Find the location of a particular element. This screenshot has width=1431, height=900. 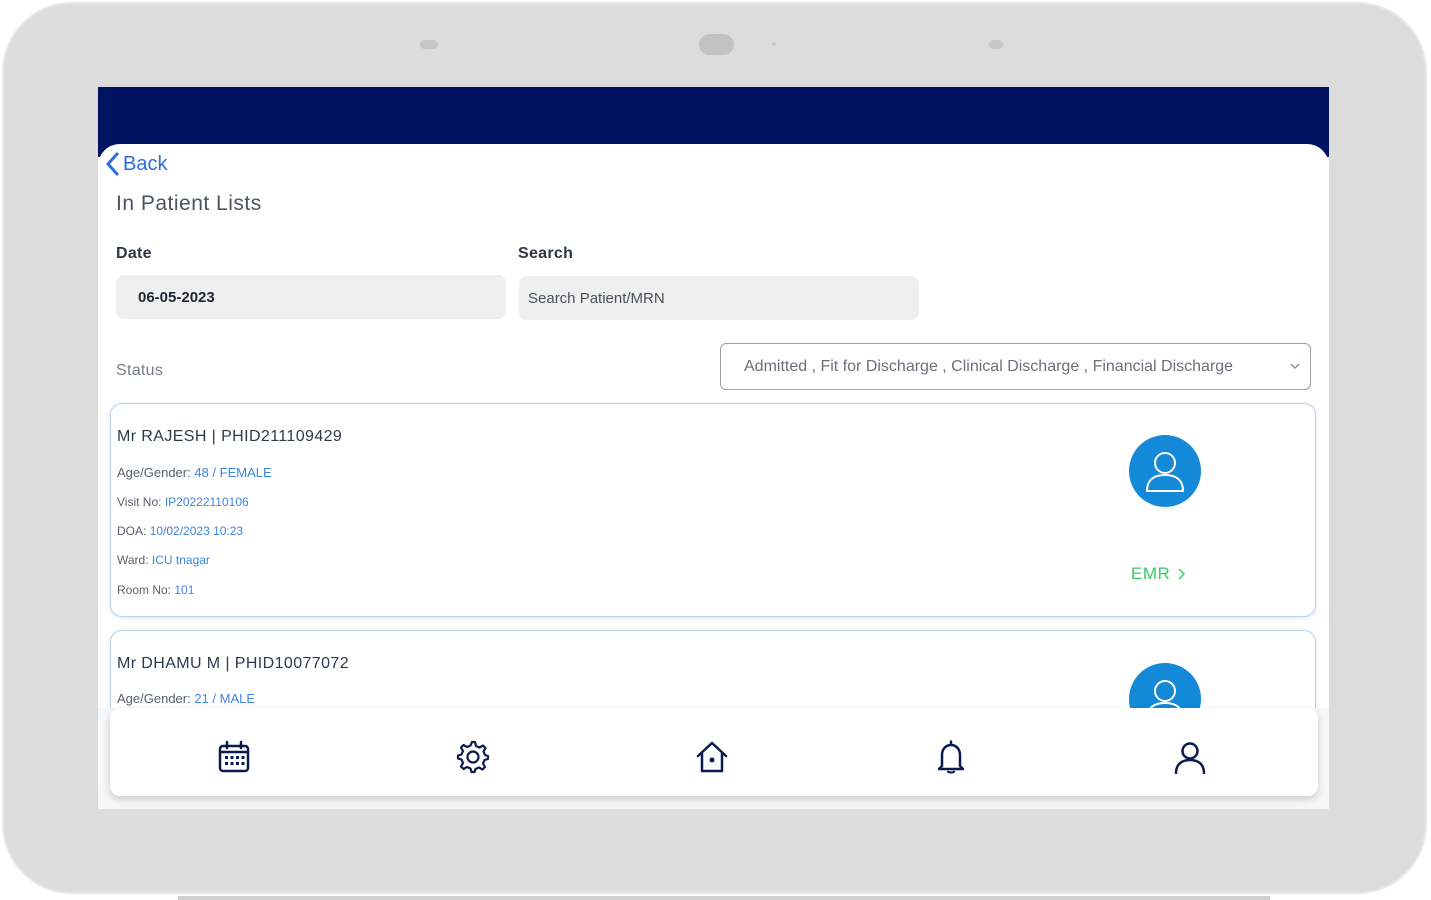

search-label: Search is located at coordinates (546, 253).